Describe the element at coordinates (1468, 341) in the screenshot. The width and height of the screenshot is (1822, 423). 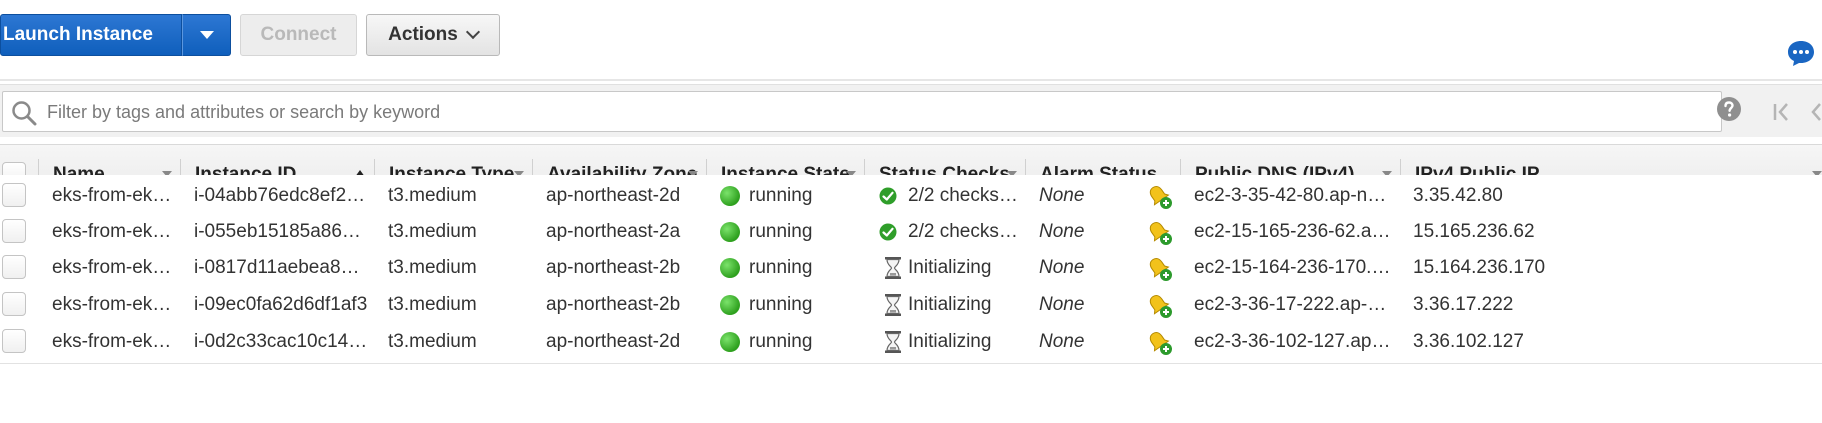
I see `cell-ipv4-public-ip: 3.36.102.127` at that location.